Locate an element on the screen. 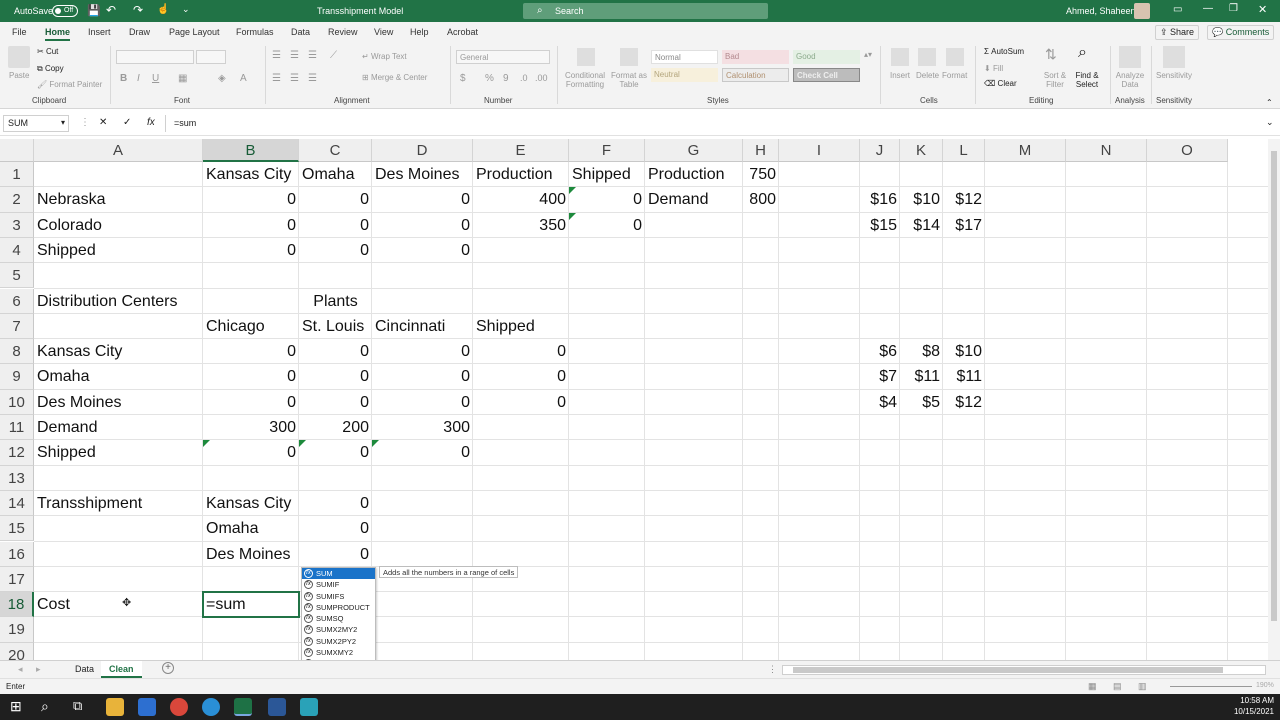  column-header-k: K is located at coordinates (921, 150).